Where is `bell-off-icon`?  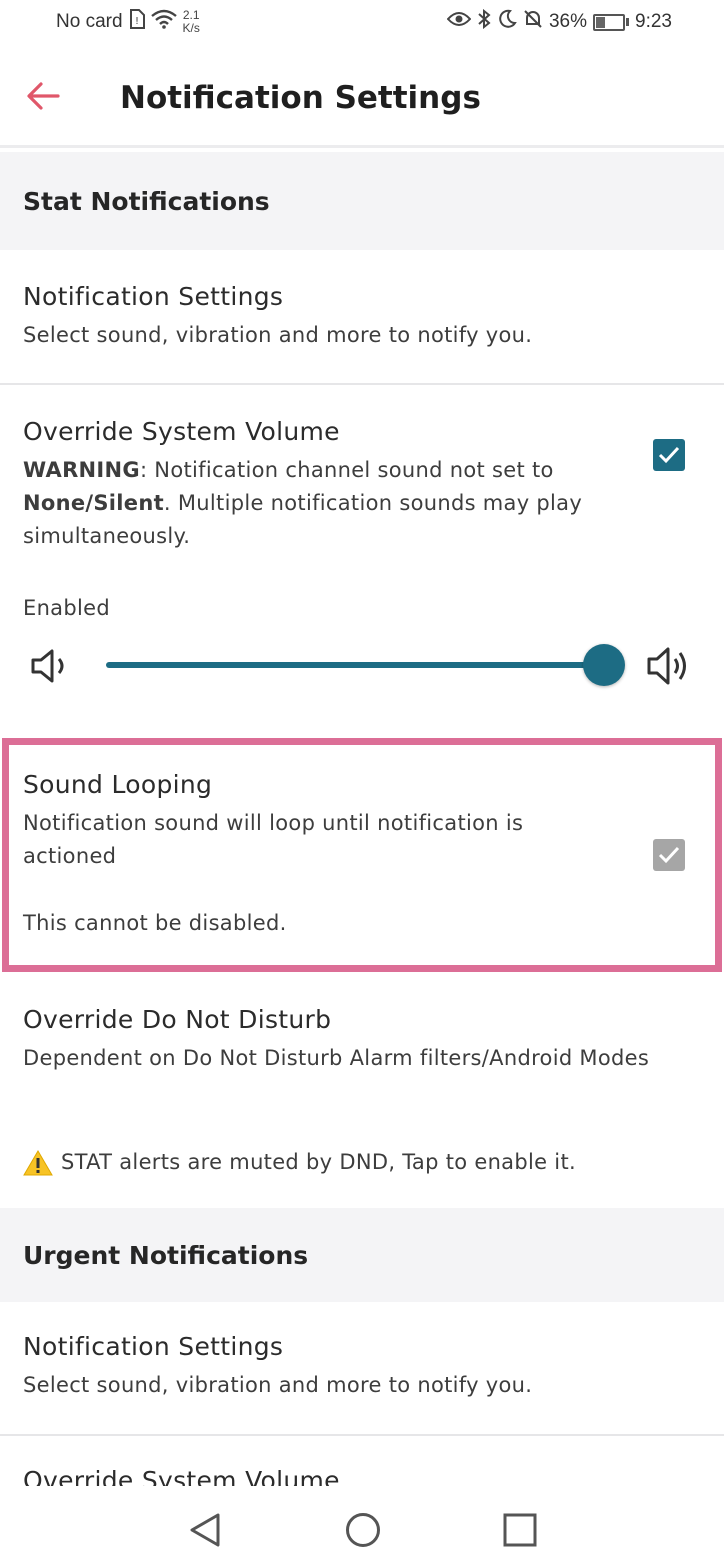 bell-off-icon is located at coordinates (533, 22).